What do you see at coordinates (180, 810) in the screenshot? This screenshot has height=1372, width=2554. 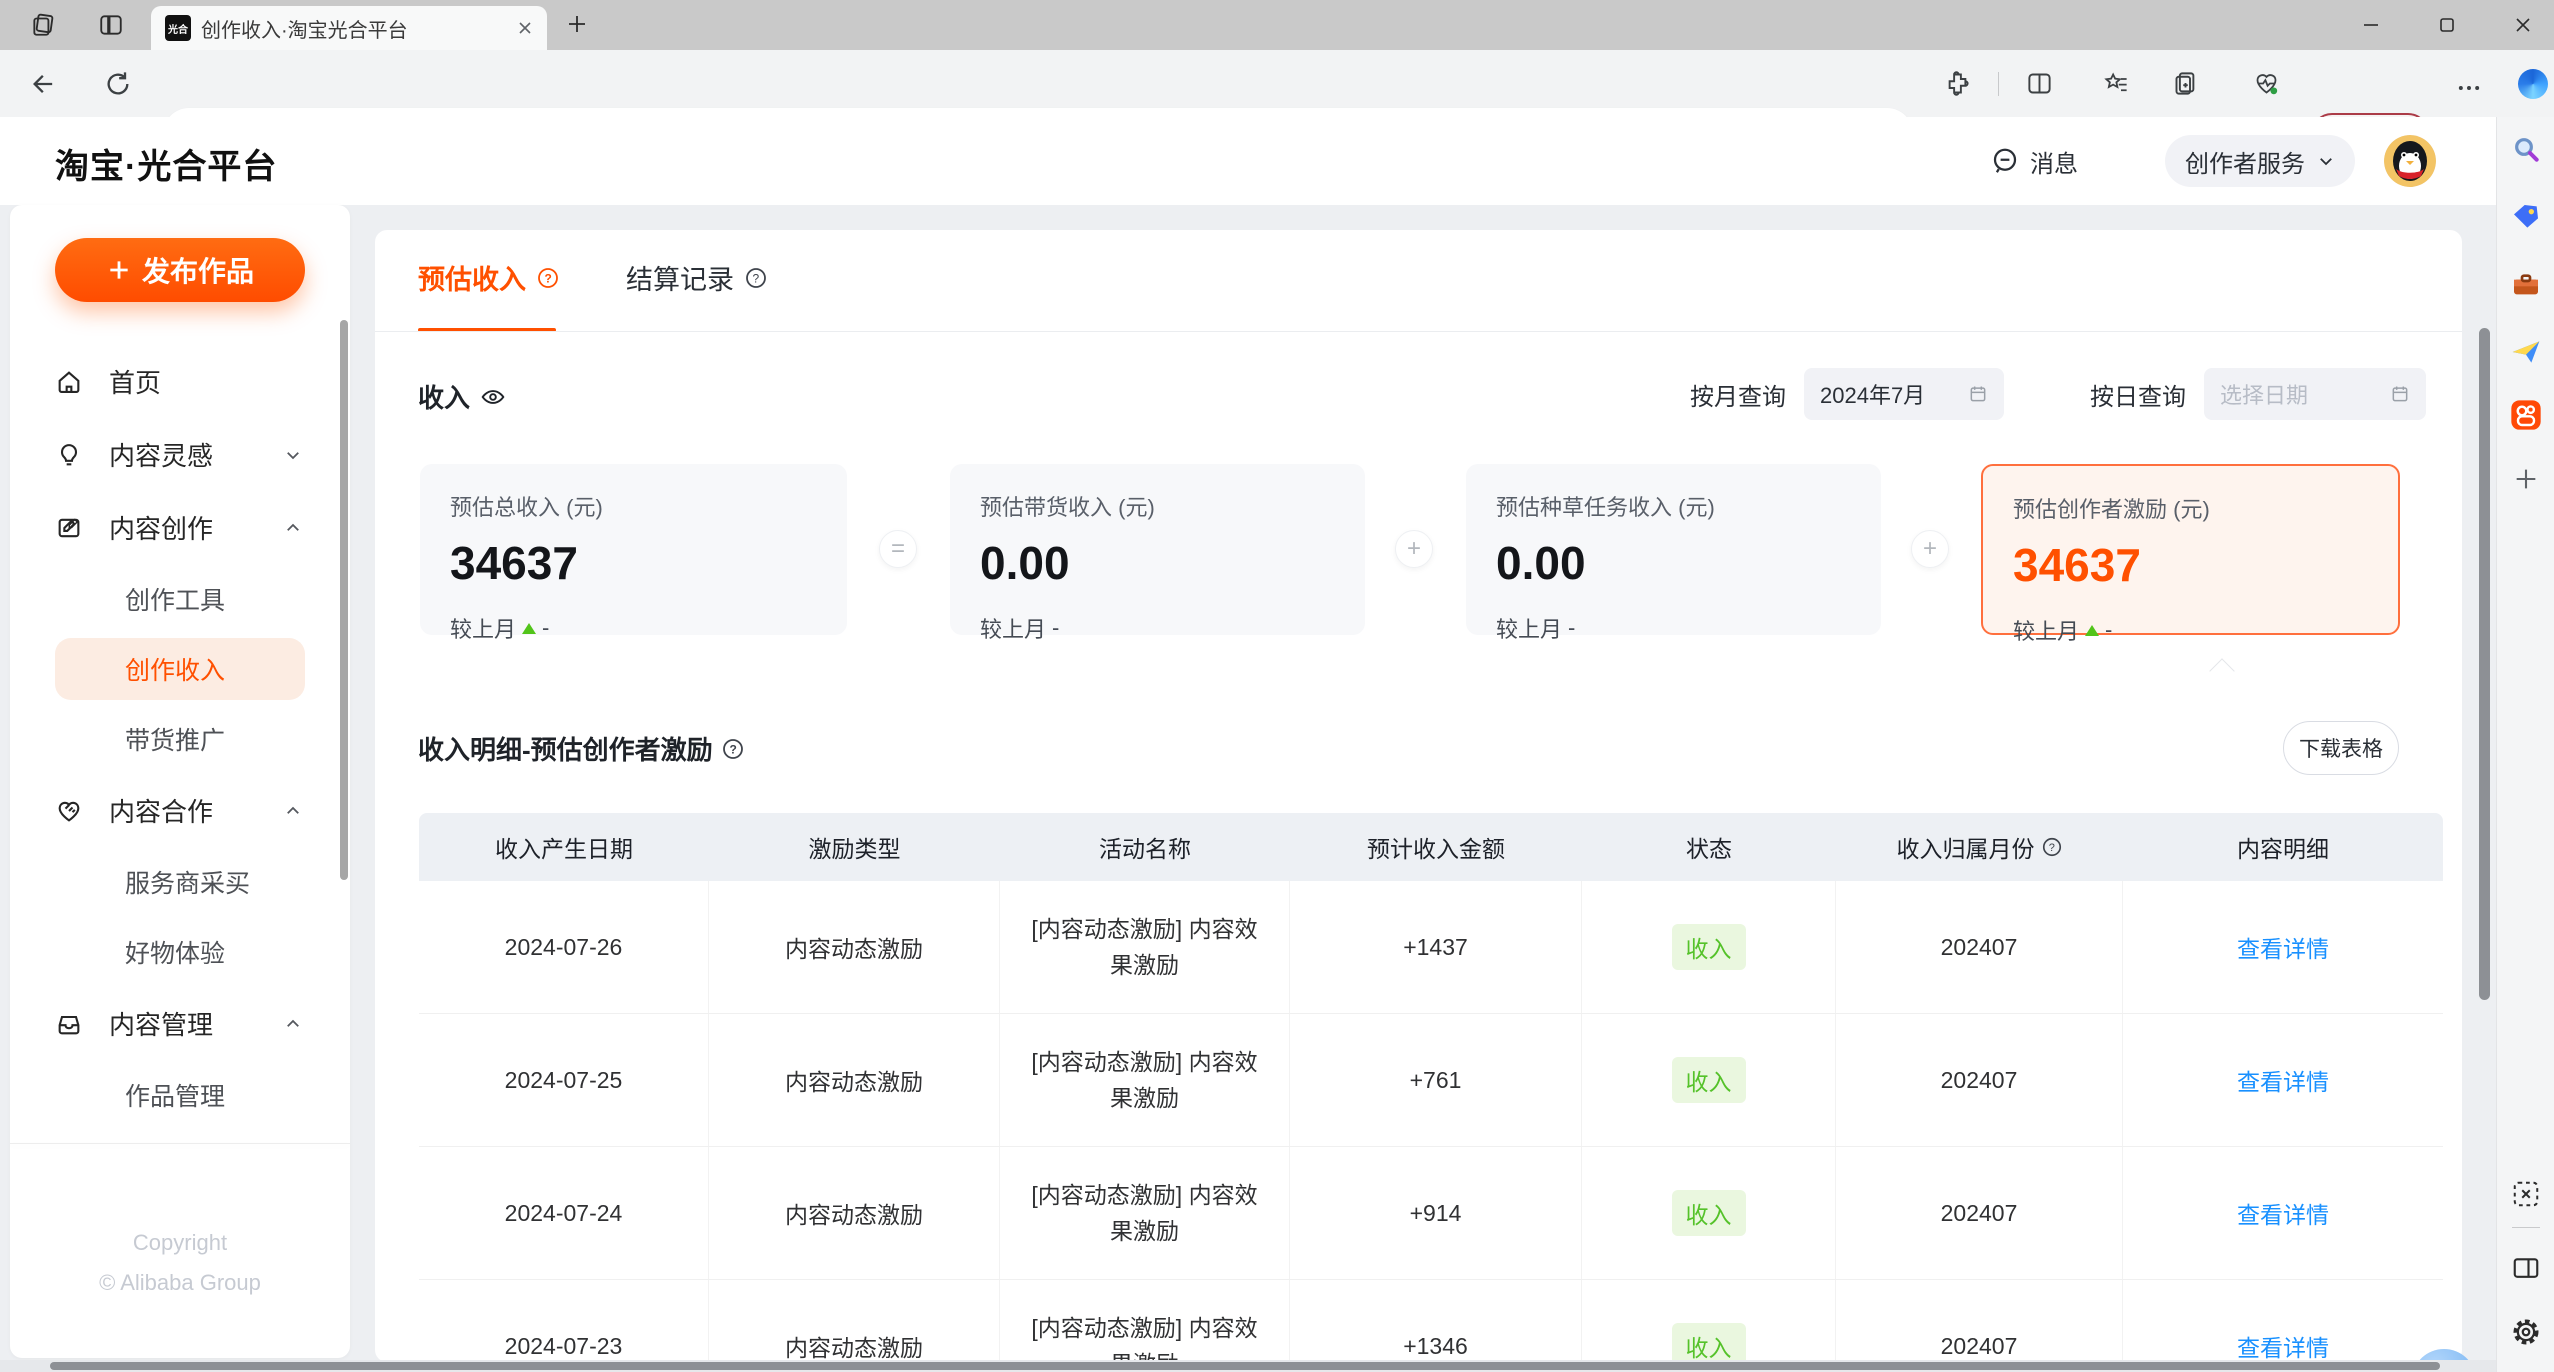 I see `sidebar-item-cooperation: 内容合作` at bounding box center [180, 810].